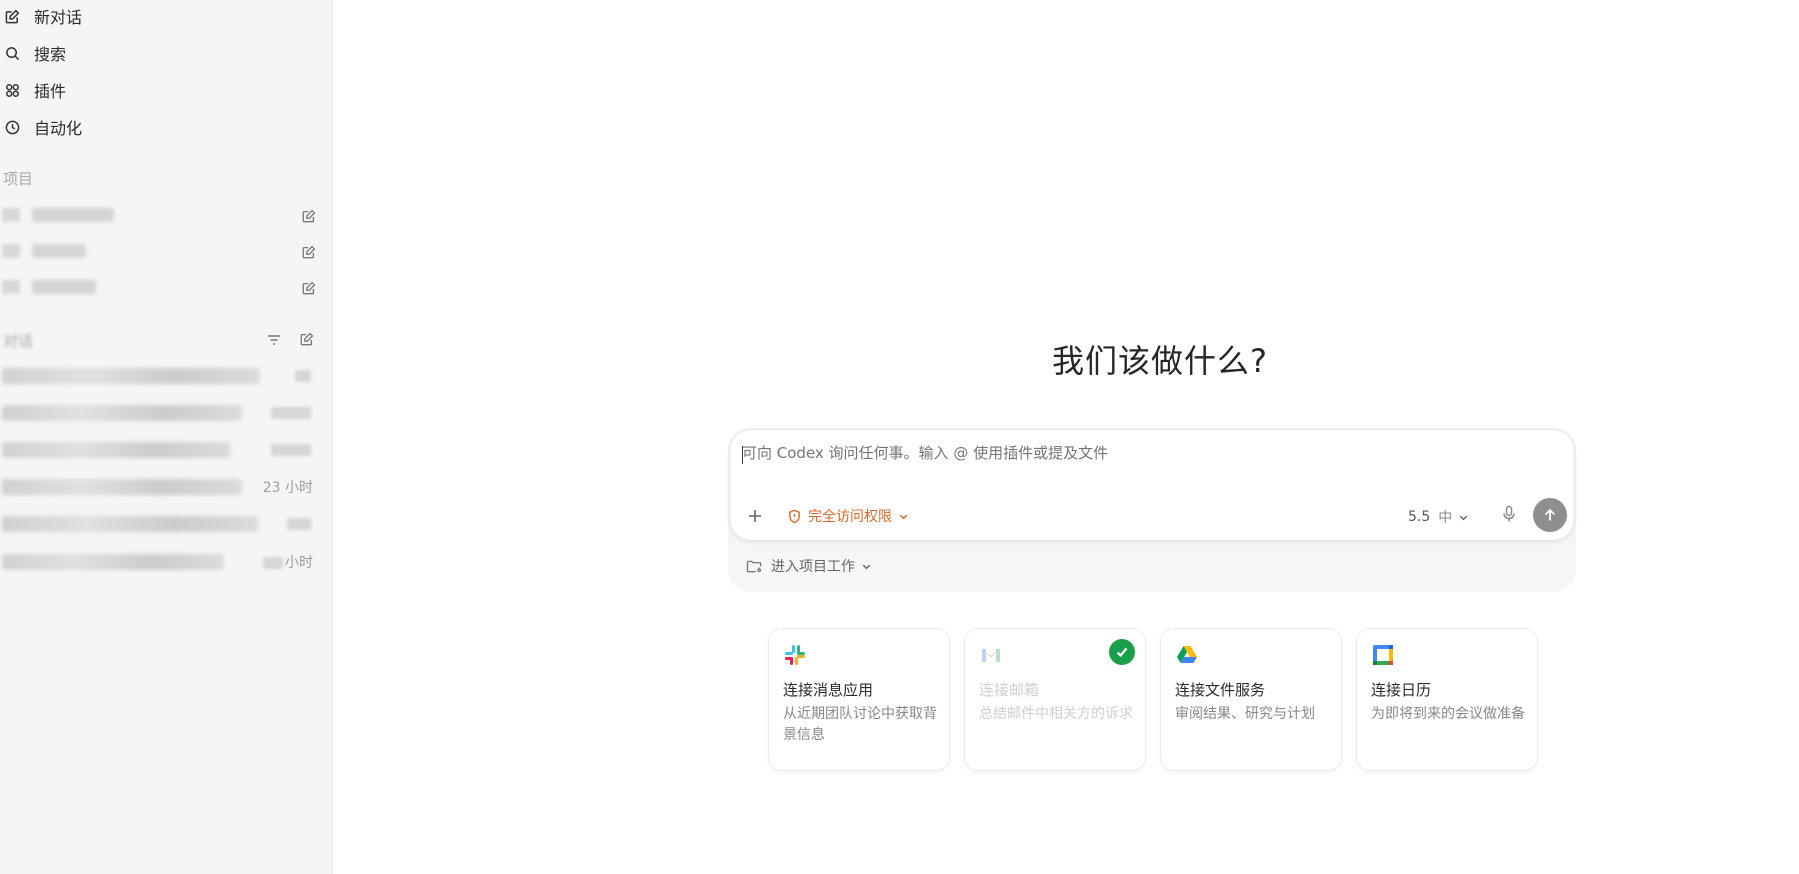 The width and height of the screenshot is (1799, 874). What do you see at coordinates (754, 566) in the screenshot?
I see `folder-branch-icon` at bounding box center [754, 566].